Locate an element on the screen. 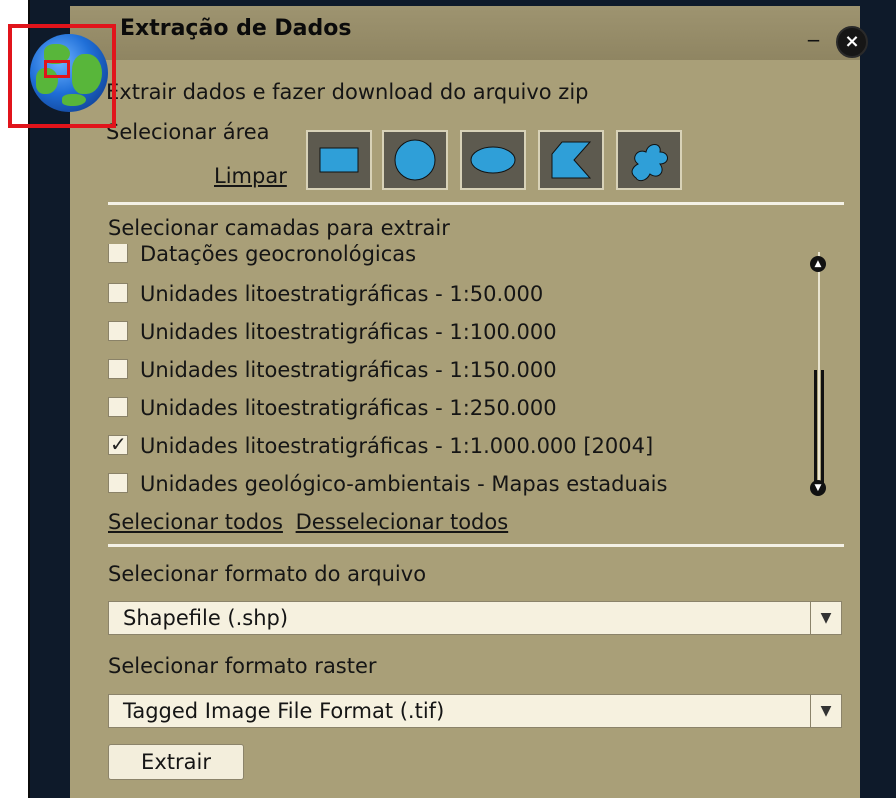  layer-item: Datações geocronológicas is located at coordinates (262, 258).